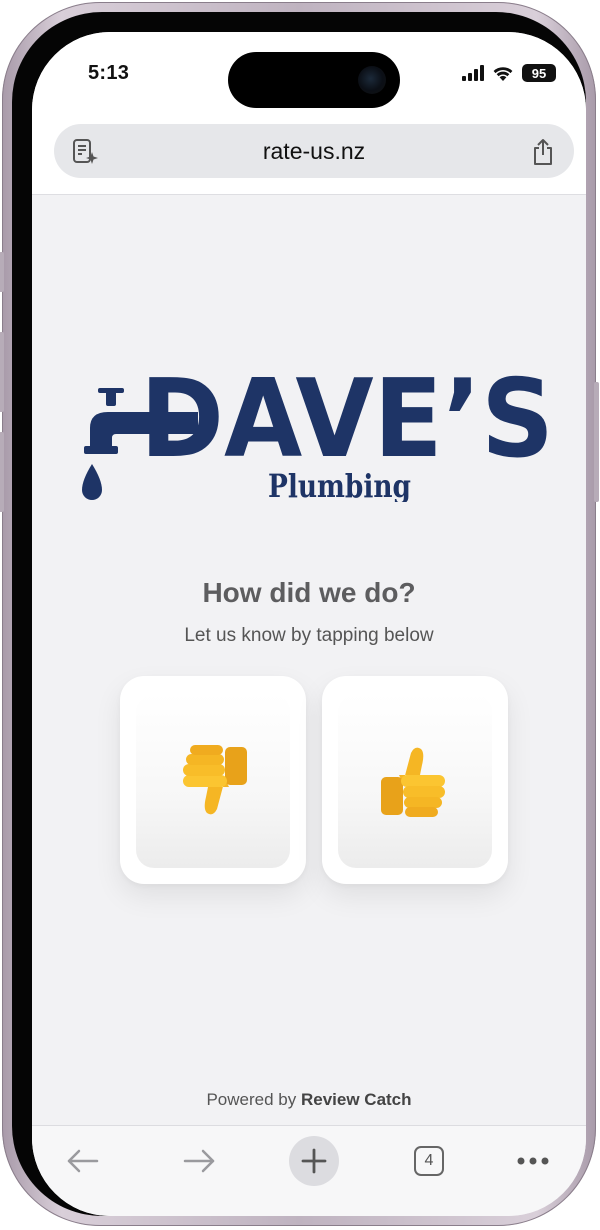 This screenshot has width=600, height=1230. Describe the element at coordinates (109, 73) in the screenshot. I see `status-time: 5:13` at that location.